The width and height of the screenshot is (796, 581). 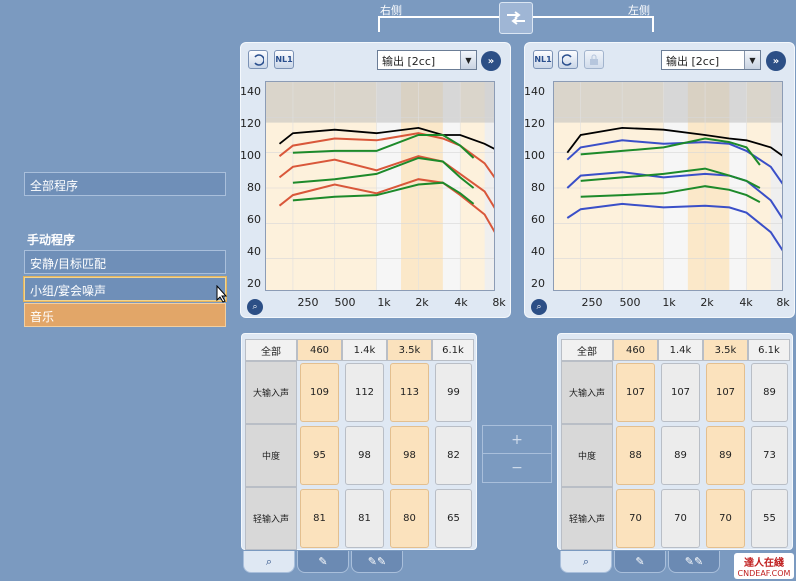 I want to click on y-tick: 120, so click(x=534, y=123).